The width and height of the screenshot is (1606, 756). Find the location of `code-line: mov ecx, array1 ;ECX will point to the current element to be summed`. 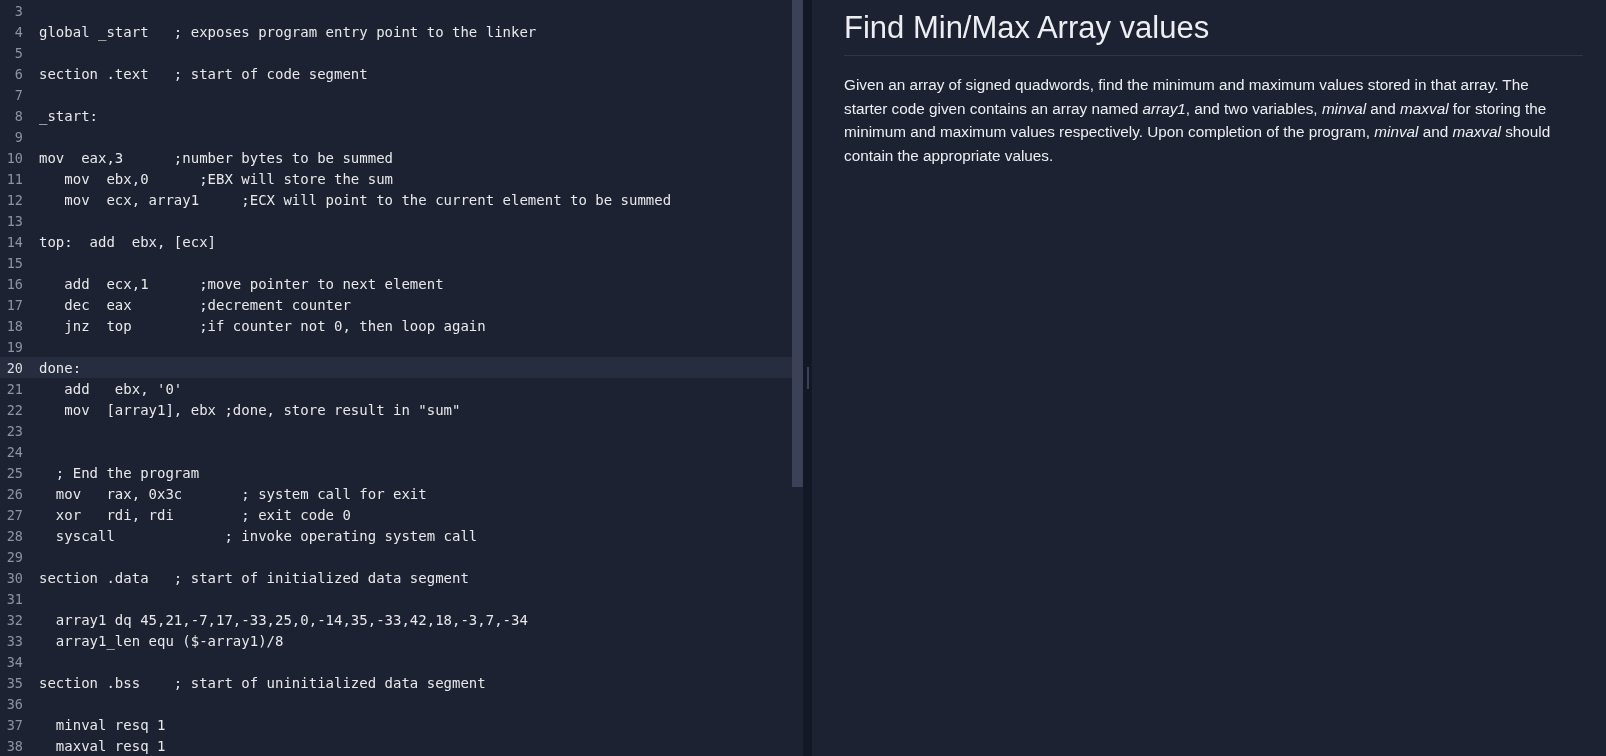

code-line: mov ecx, array1 ;ECX will point to the current element to be summed is located at coordinates (367, 199).